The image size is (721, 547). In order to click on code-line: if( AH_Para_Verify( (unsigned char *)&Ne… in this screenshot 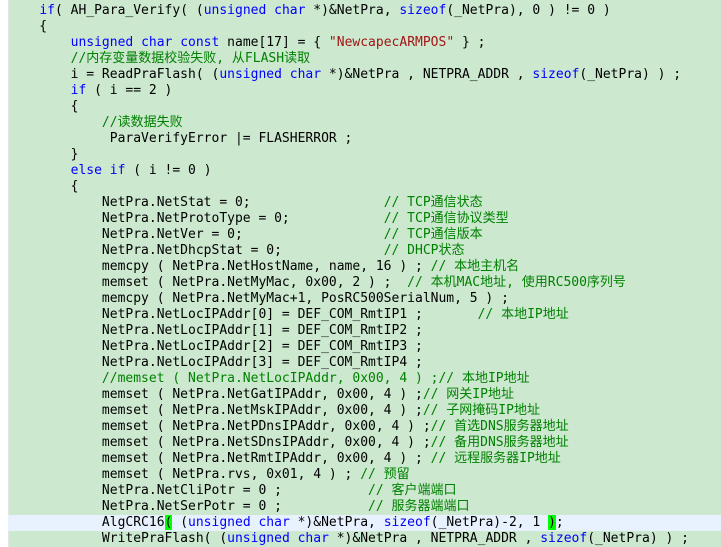, I will do `click(364, 11)`.